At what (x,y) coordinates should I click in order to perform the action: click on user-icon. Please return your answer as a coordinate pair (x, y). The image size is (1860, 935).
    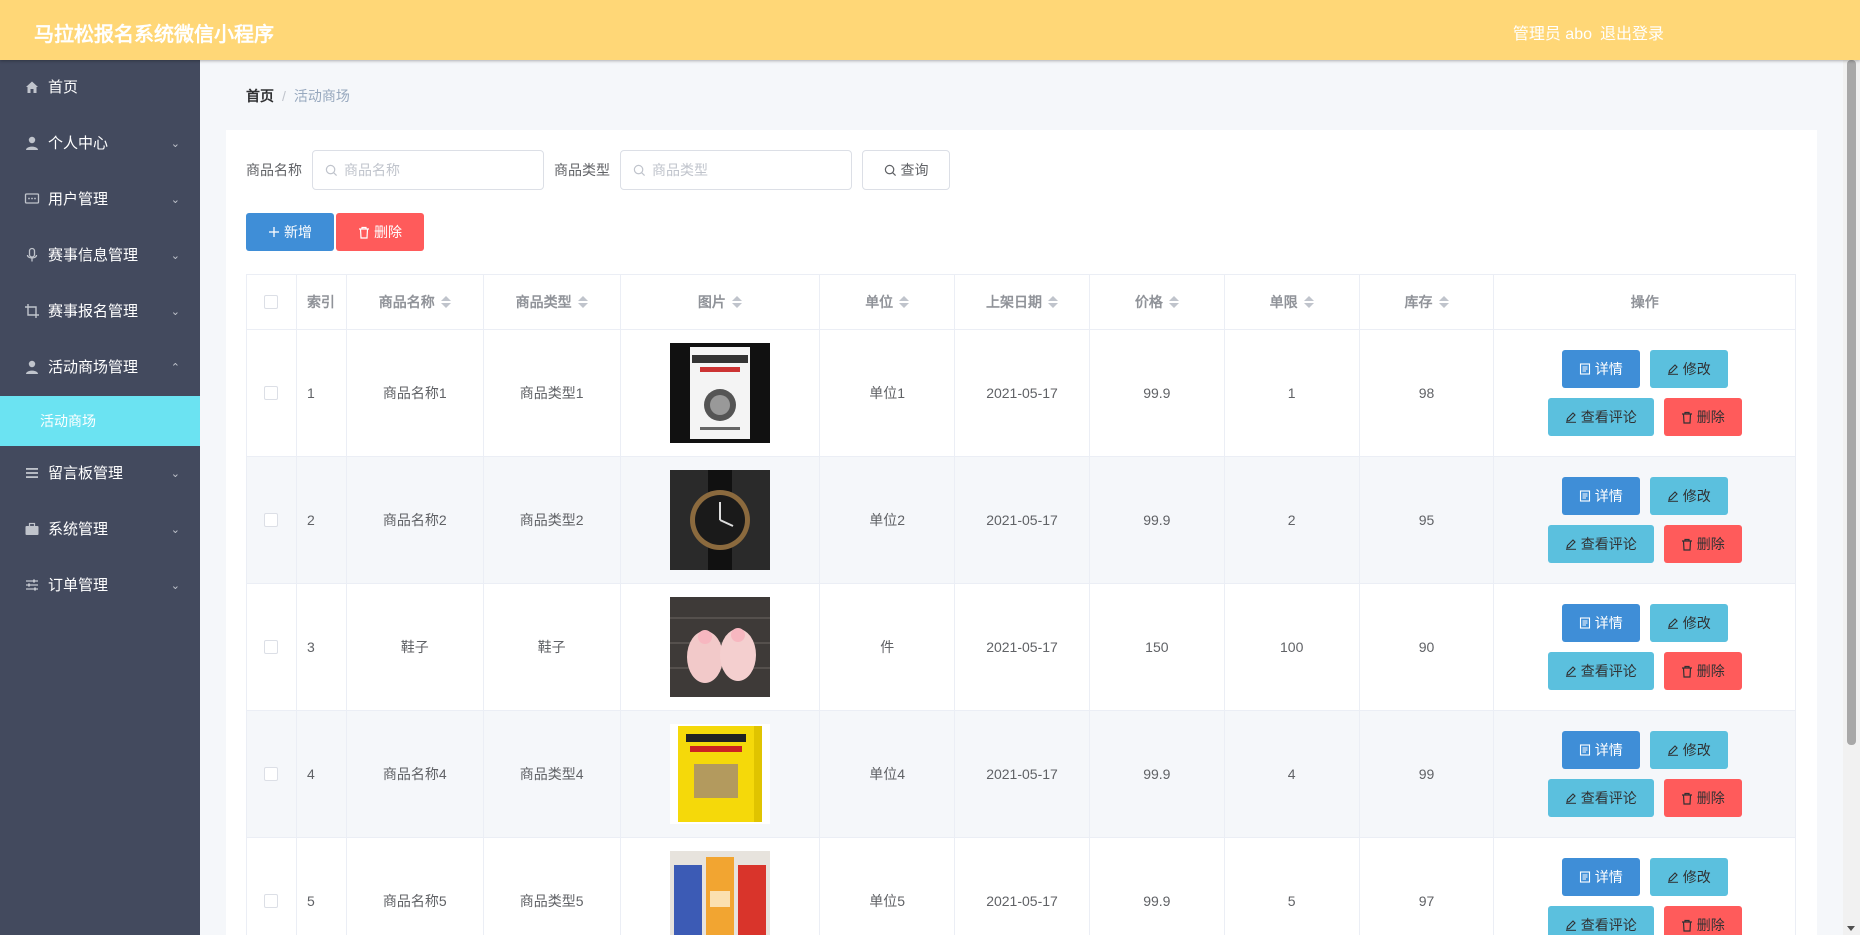
    Looking at the image, I should click on (32, 143).